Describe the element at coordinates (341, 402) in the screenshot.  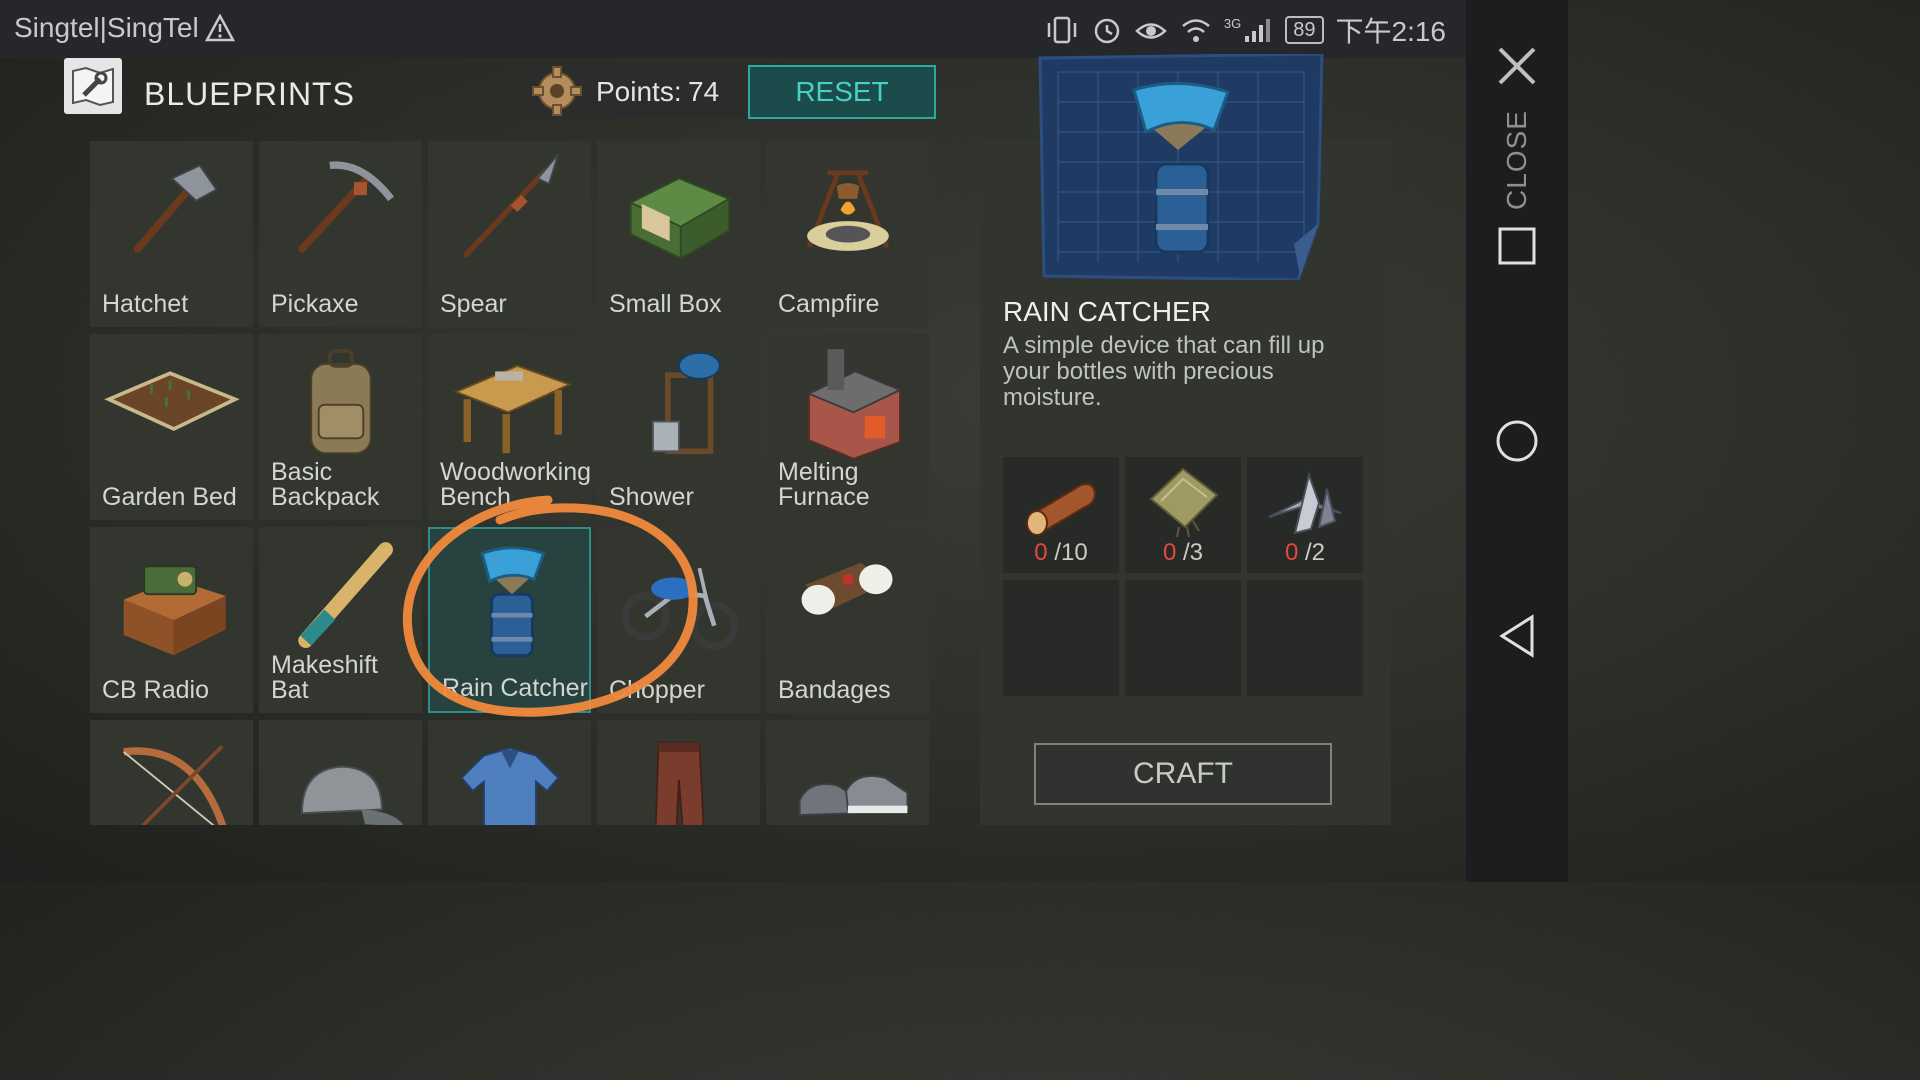
I see `backpack-icon` at that location.